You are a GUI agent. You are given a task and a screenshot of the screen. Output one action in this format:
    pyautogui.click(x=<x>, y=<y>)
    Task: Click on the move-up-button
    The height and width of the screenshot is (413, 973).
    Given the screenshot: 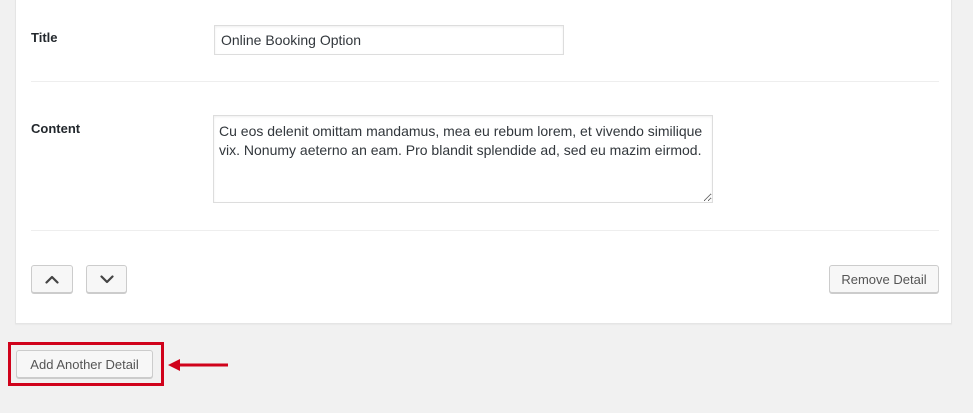 What is the action you would take?
    pyautogui.click(x=52, y=279)
    